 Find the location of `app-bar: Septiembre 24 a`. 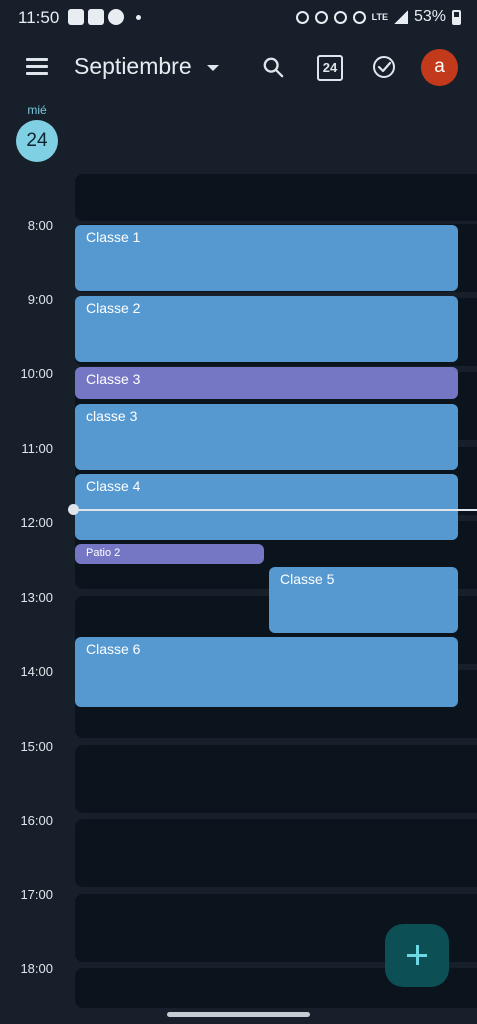

app-bar: Septiembre 24 a is located at coordinates (238, 68).